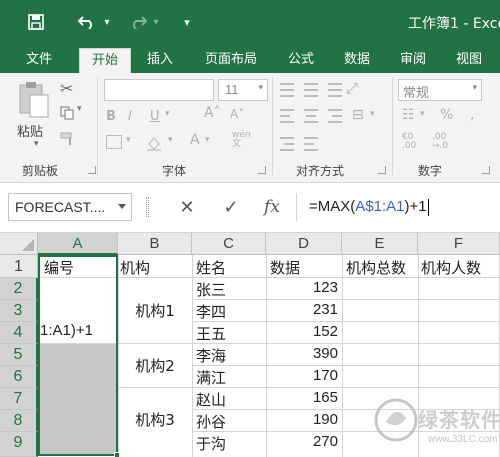 The height and width of the screenshot is (457, 500). Describe the element at coordinates (285, 267) in the screenshot. I see `cell-d1: 数据` at that location.